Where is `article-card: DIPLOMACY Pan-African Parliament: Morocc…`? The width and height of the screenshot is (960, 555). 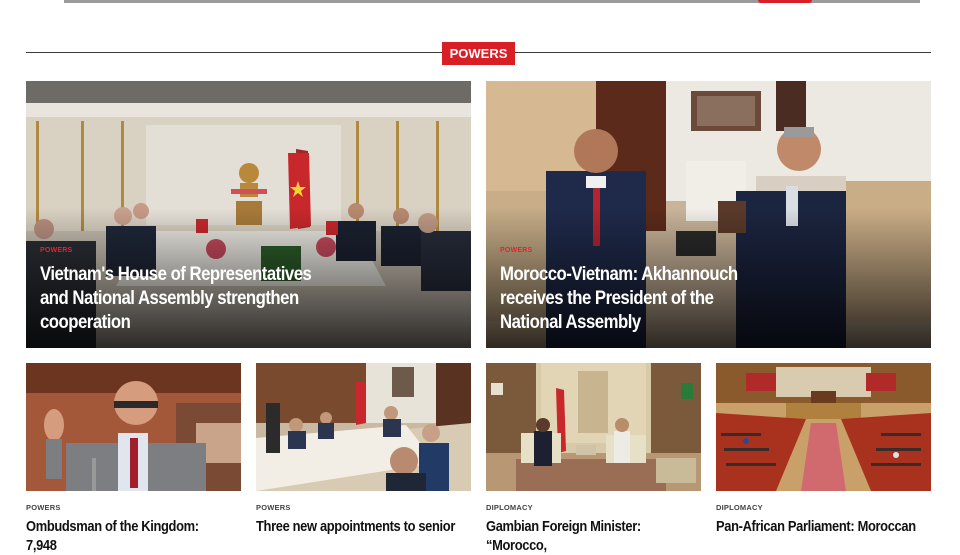
article-card: DIPLOMACY Pan-African Parliament: Morocc… is located at coordinates (823, 451).